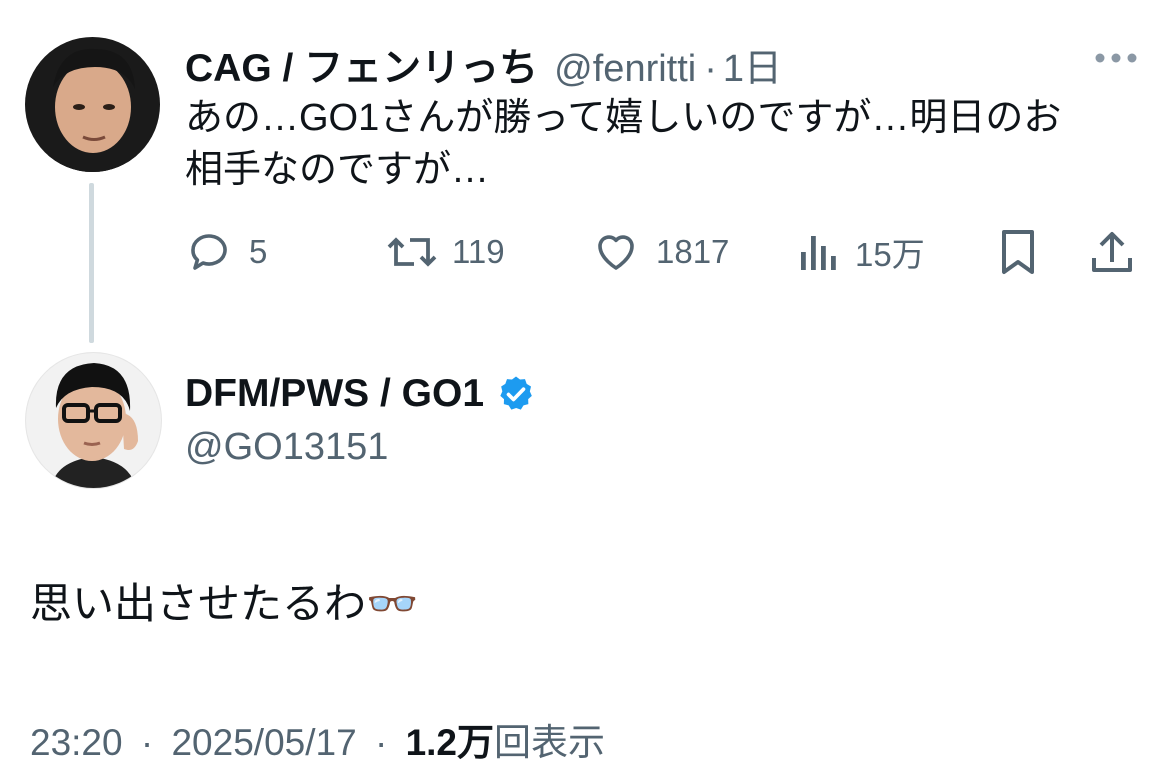  I want to click on tweet2-header: DFM/PWS / GO1, so click(360, 394).